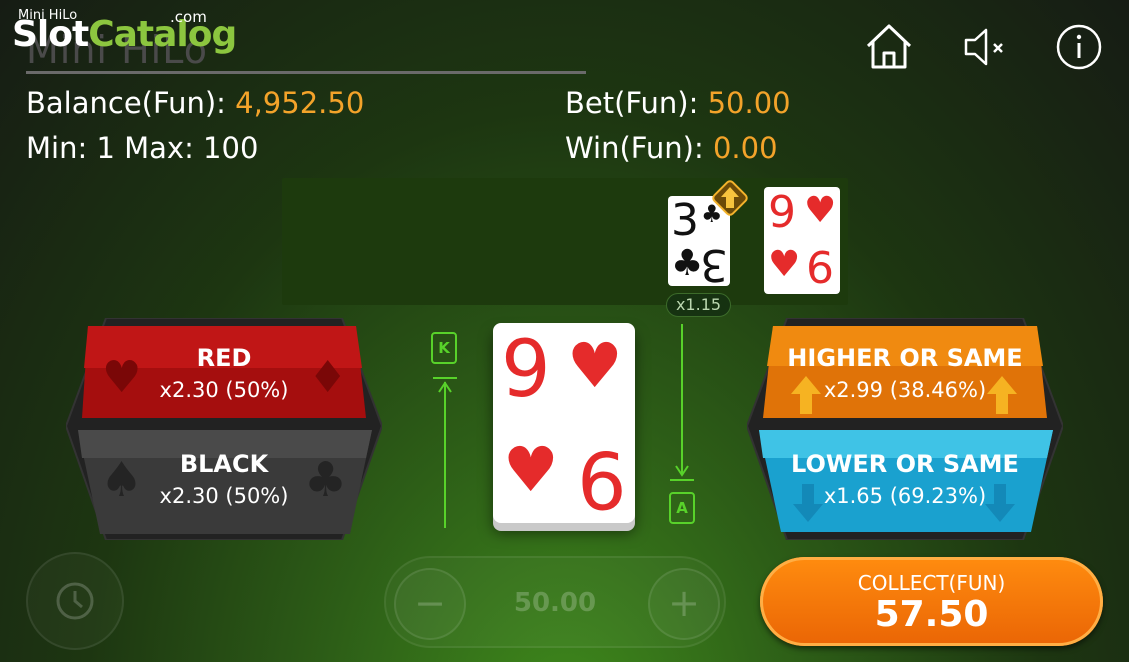 Image resolution: width=1129 pixels, height=662 pixels. What do you see at coordinates (526, 370) in the screenshot?
I see `current-card-rank: 9` at bounding box center [526, 370].